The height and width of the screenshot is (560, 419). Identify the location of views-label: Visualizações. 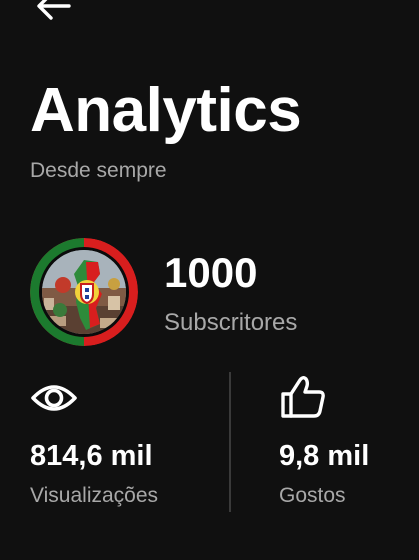
(94, 495).